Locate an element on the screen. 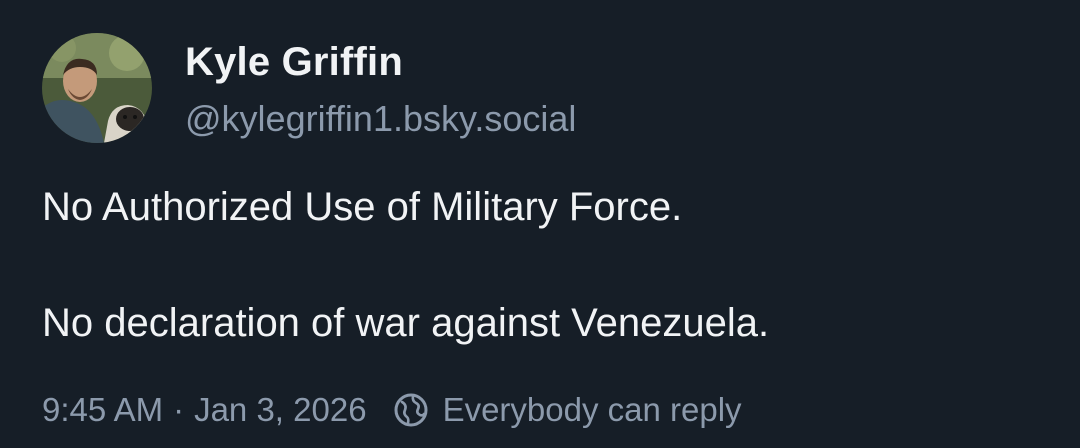 This screenshot has height=448, width=1080. author-handle: @kylegriffin1.bsky.social is located at coordinates (380, 119).